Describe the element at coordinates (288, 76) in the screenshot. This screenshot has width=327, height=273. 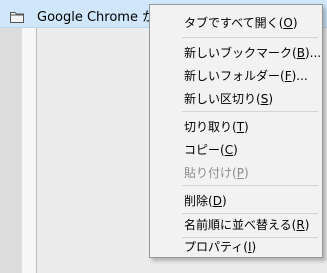
I see `menu-item-mnemonic: F` at that location.